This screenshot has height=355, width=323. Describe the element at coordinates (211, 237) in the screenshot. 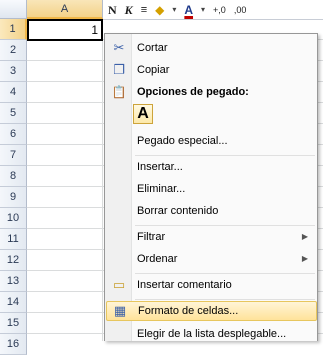

I see `menu-item-filter: Filtrar ▶` at that location.